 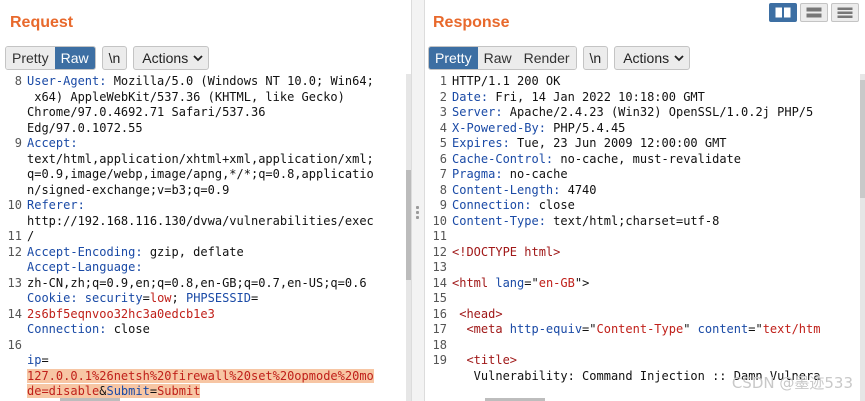 What do you see at coordinates (595, 58) in the screenshot?
I see `response-newline-toggle: \n` at bounding box center [595, 58].